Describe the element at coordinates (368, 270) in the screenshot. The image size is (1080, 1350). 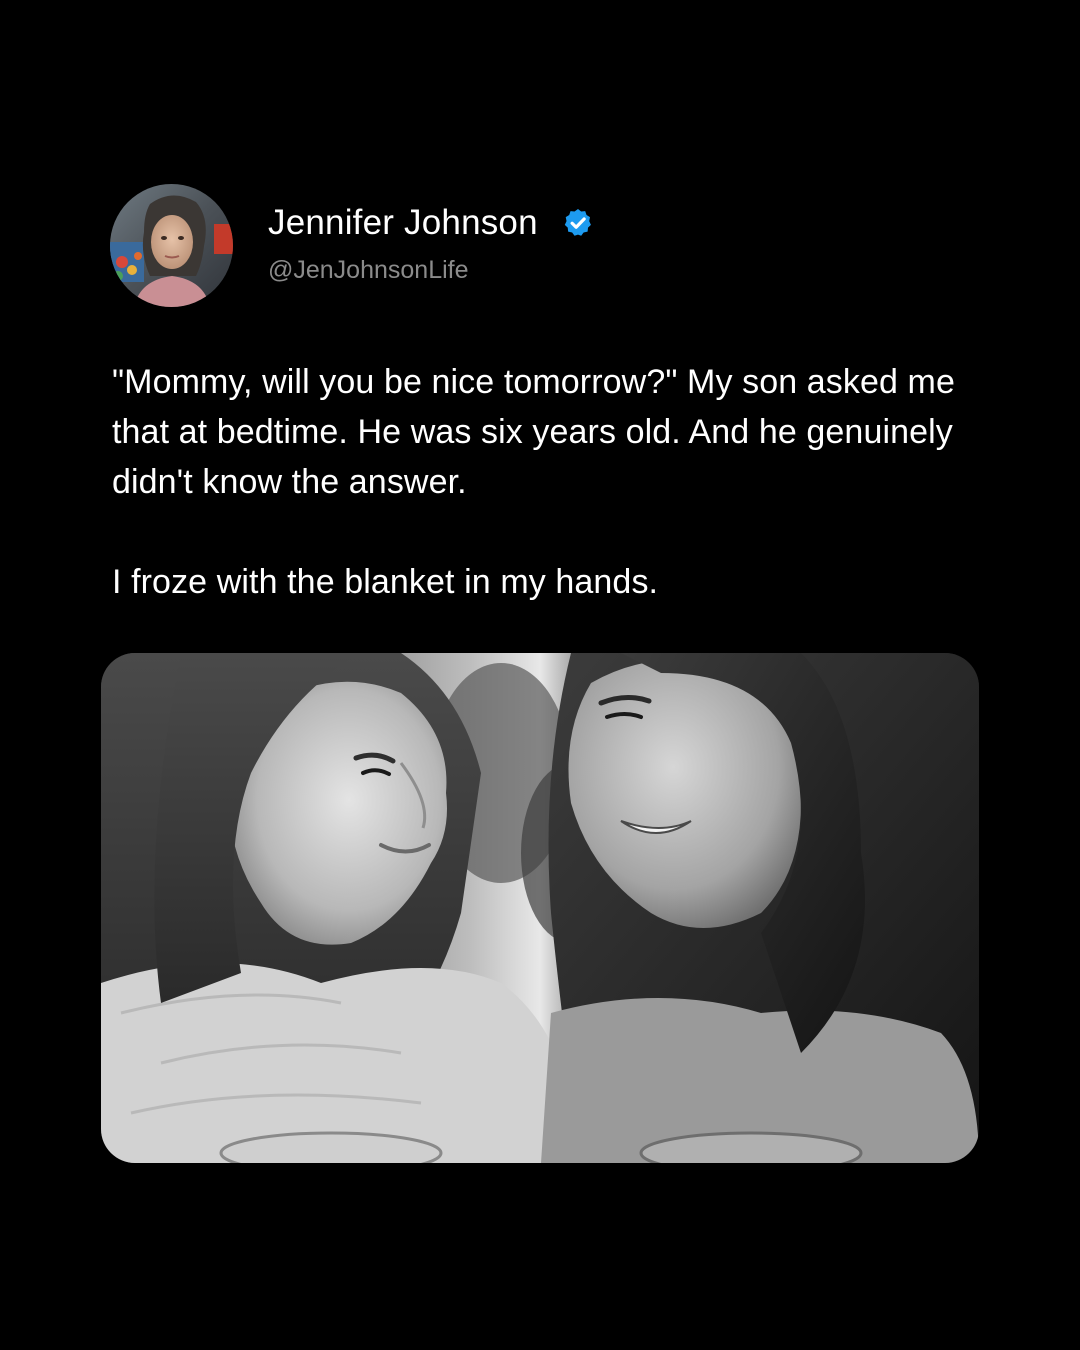
I see `author-handle: @JenJohnsonLife` at that location.